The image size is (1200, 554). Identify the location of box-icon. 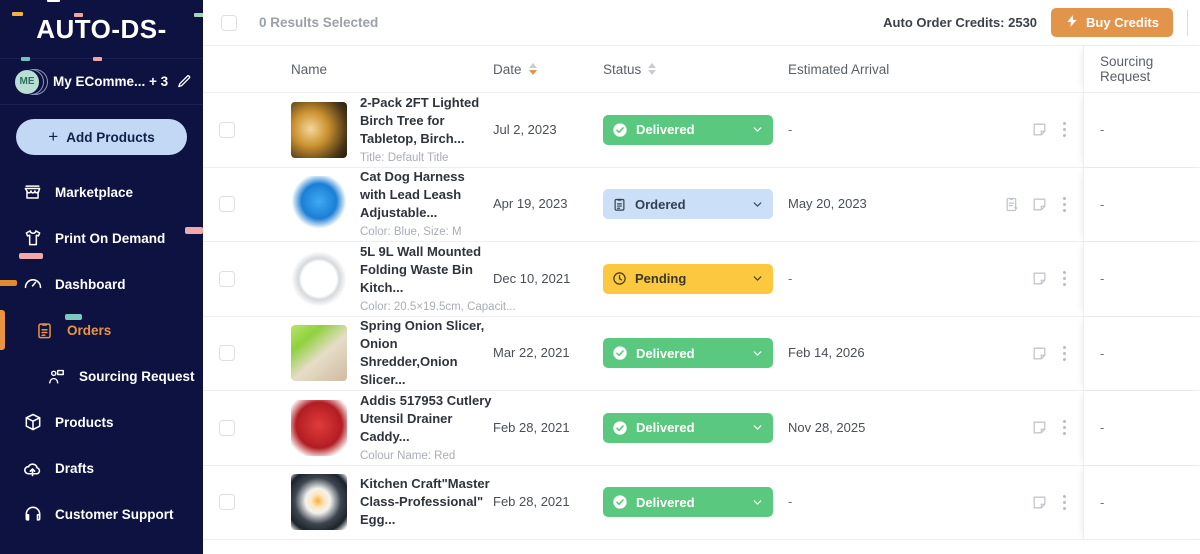
(32, 422).